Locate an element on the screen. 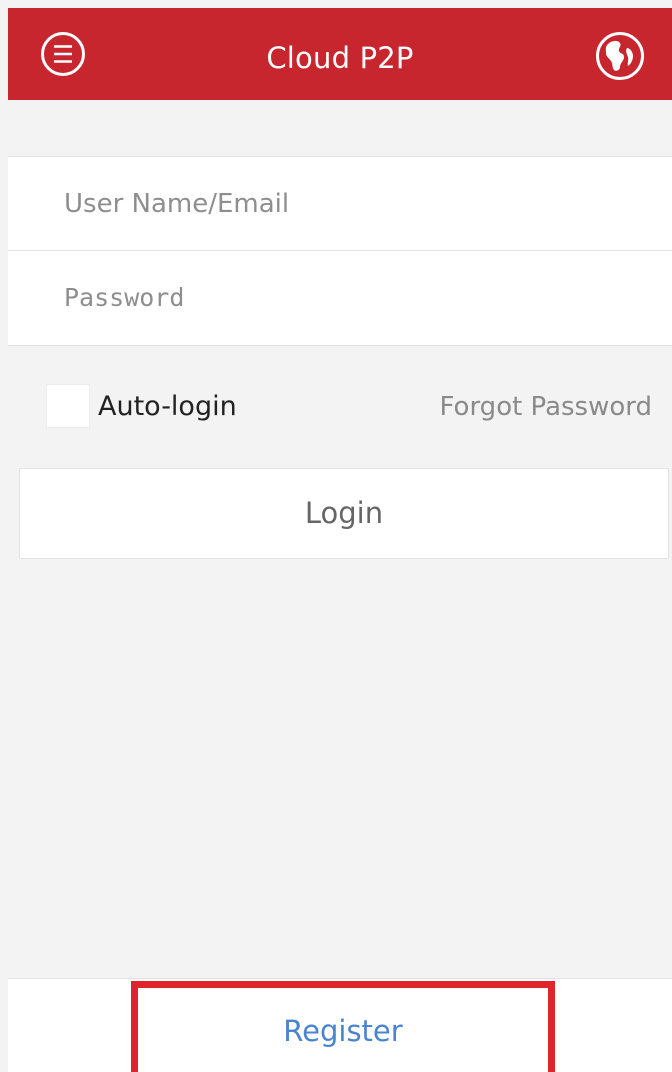 The height and width of the screenshot is (1072, 672). password-row is located at coordinates (340, 297).